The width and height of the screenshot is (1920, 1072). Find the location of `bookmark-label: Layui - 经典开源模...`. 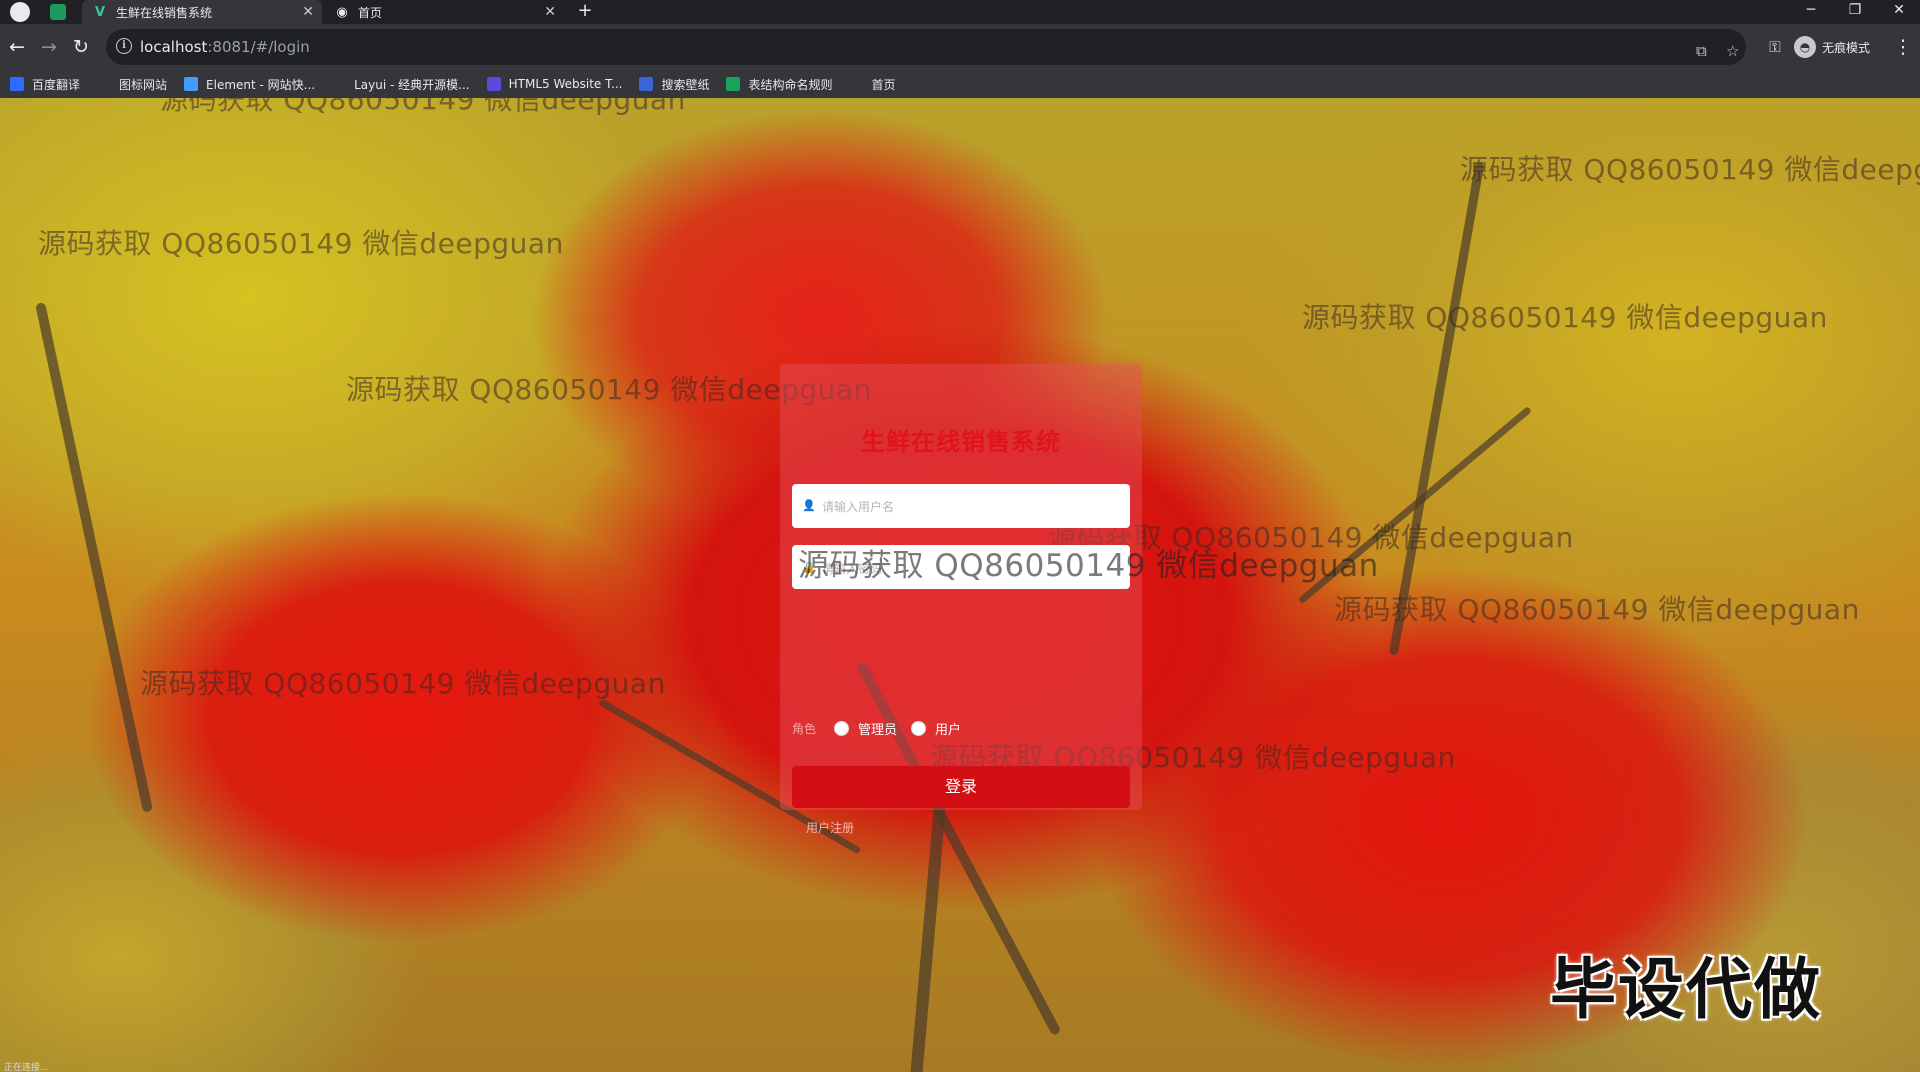

bookmark-label: Layui - 经典开源模... is located at coordinates (412, 84).